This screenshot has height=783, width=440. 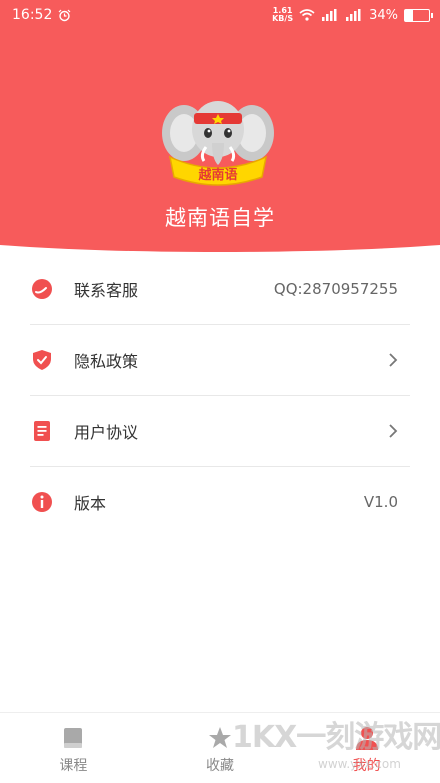 I want to click on network-speed: 1.61 KB/S, so click(x=282, y=15).